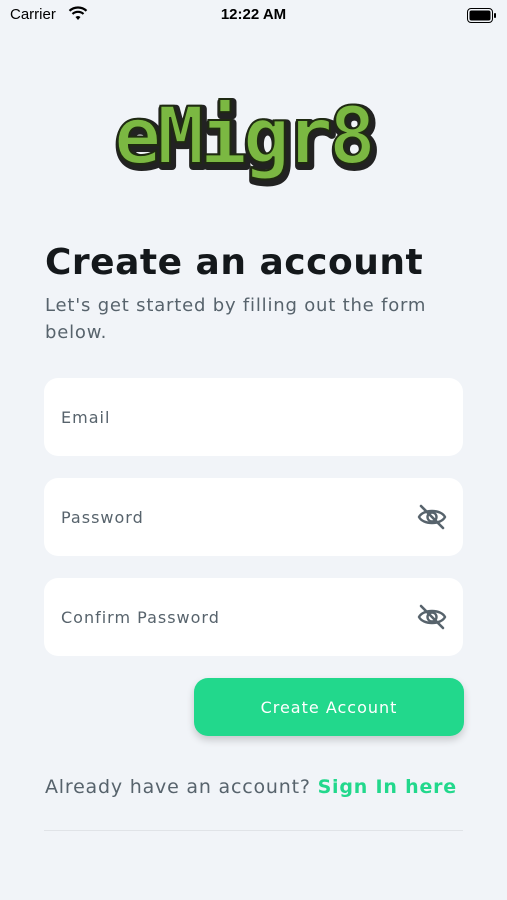 This screenshot has height=900, width=507. What do you see at coordinates (178, 787) in the screenshot?
I see `signin-prompt-text: Already have an account?` at bounding box center [178, 787].